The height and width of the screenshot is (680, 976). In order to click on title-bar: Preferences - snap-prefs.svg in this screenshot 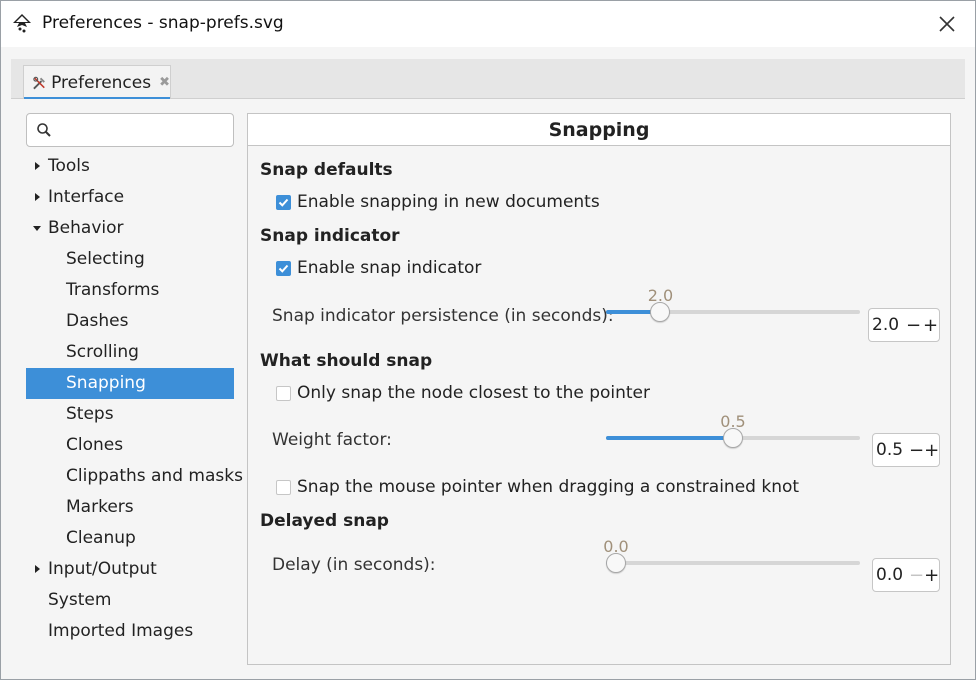, I will do `click(488, 24)`.